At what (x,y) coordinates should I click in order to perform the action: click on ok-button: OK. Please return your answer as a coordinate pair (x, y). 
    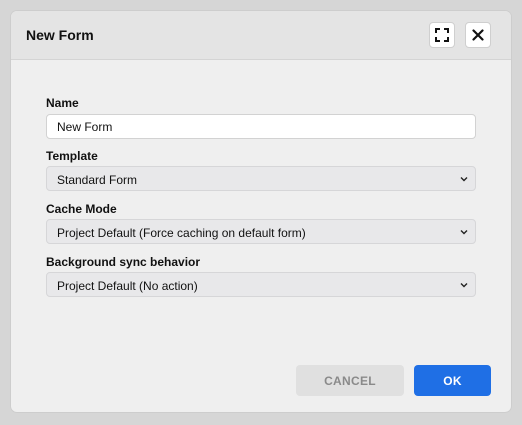
    Looking at the image, I should click on (452, 380).